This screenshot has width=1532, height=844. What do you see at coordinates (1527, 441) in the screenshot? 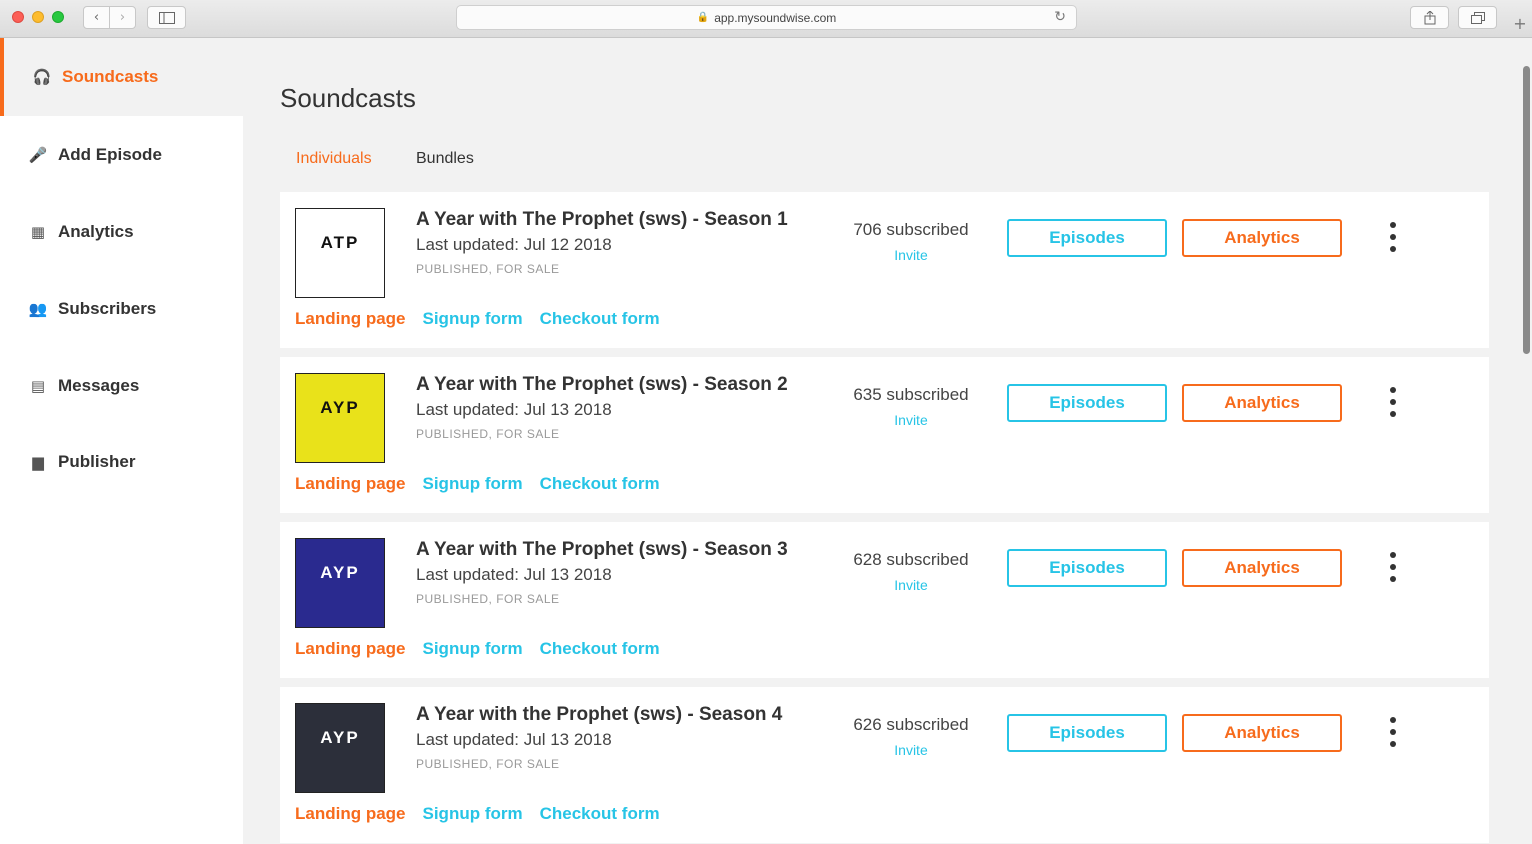
I see `scrollbar` at bounding box center [1527, 441].